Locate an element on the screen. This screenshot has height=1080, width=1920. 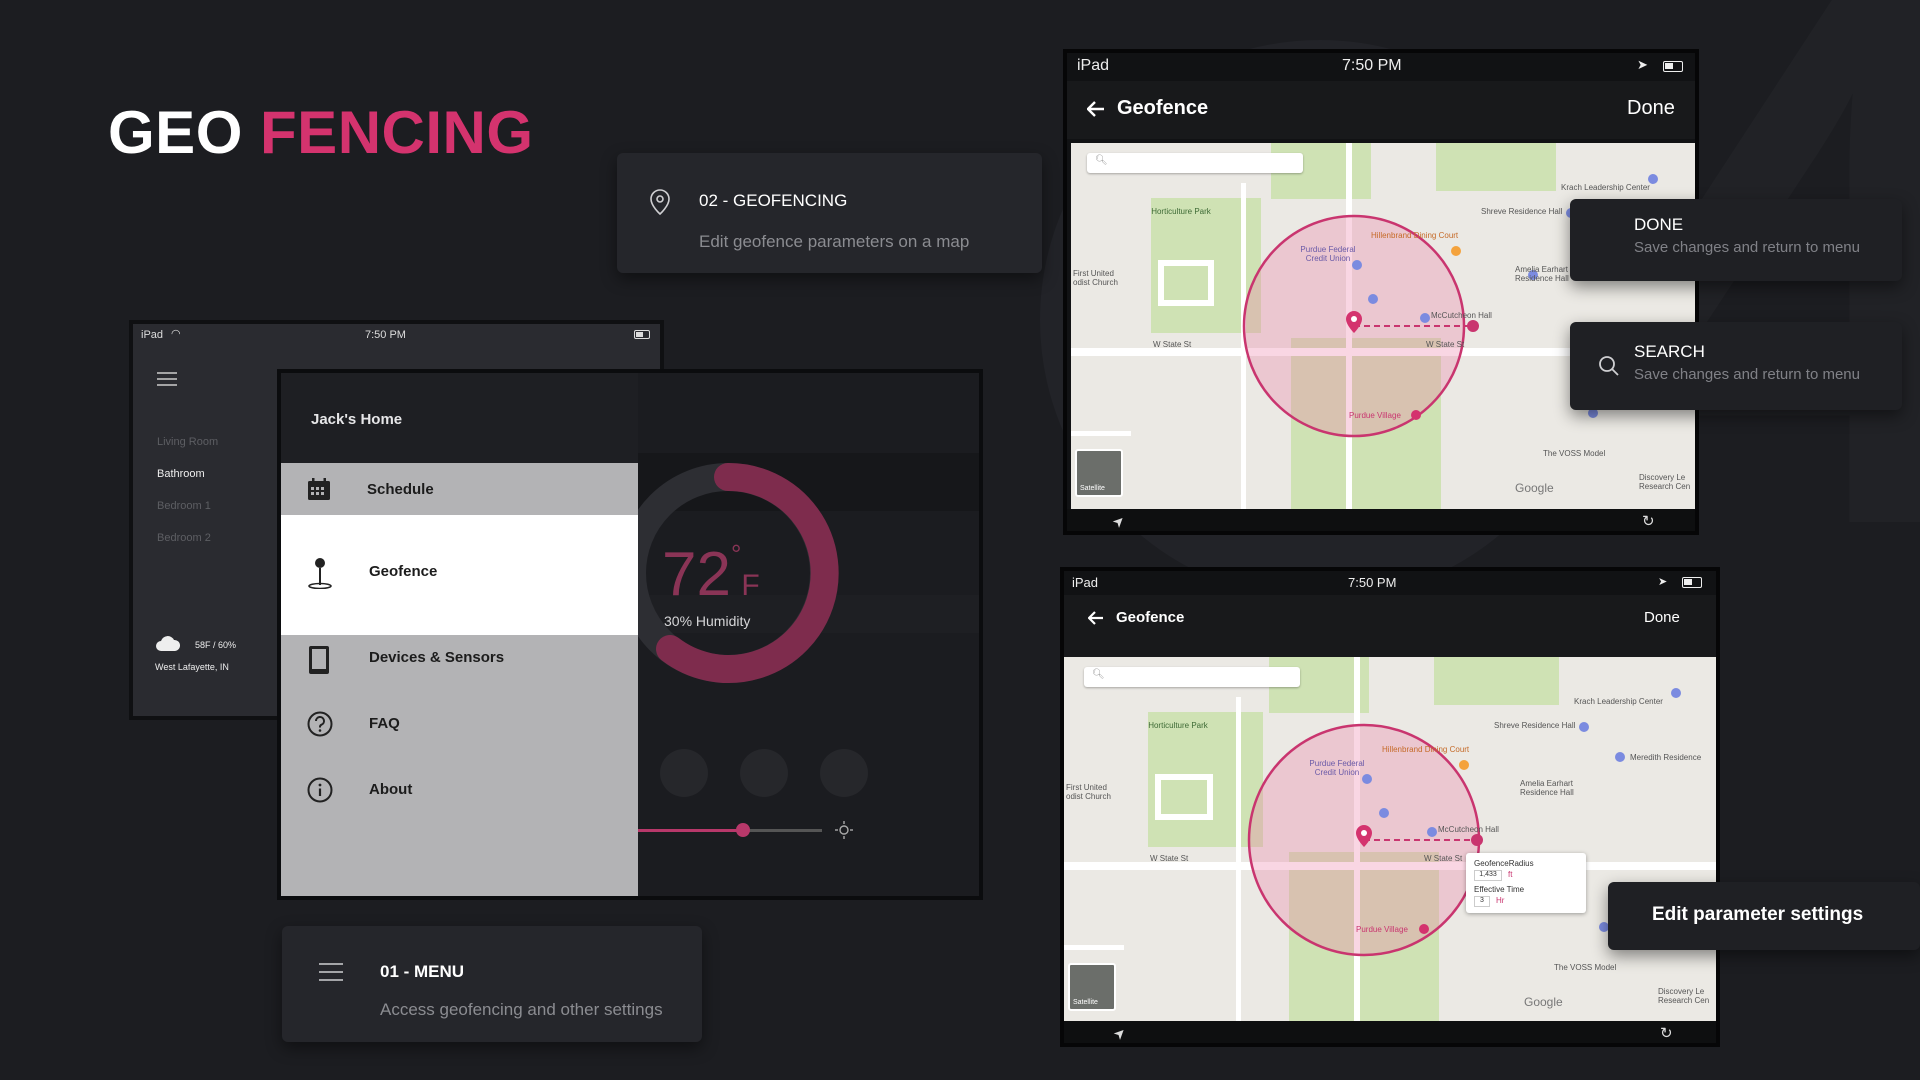
brightness-slider-track is located at coordinates (730, 830).